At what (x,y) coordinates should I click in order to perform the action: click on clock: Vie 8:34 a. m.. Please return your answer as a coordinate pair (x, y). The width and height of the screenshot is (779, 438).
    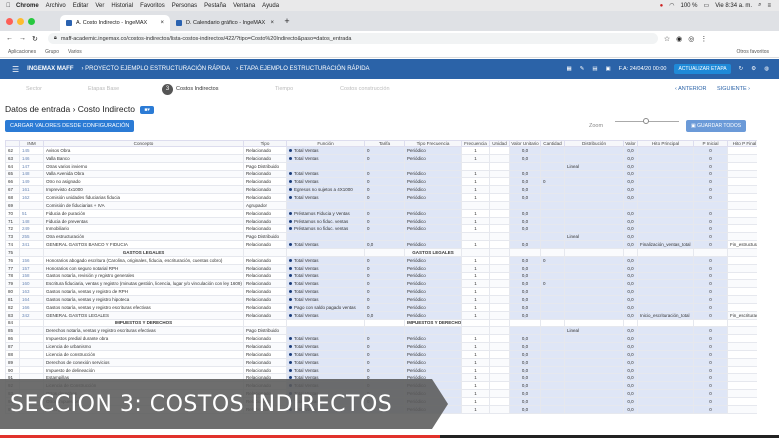
    Looking at the image, I should click on (733, 6).